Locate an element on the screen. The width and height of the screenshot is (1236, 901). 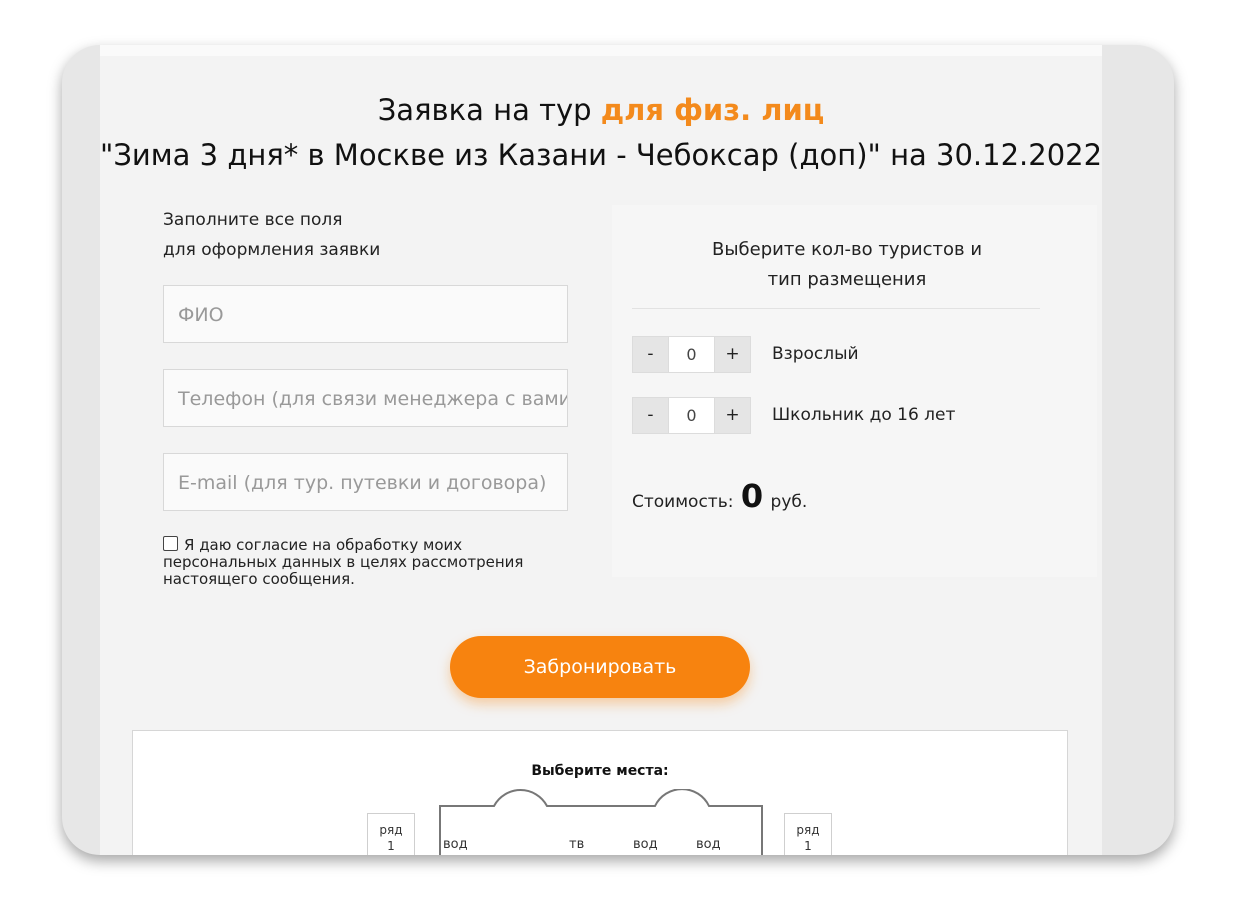
adult-count: 0 is located at coordinates (691, 354).